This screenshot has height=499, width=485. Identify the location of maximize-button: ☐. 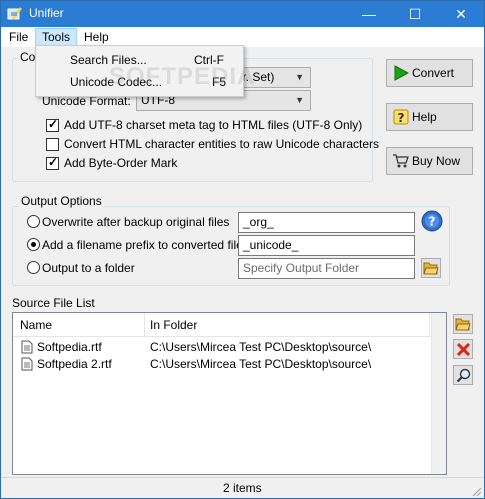
(415, 14).